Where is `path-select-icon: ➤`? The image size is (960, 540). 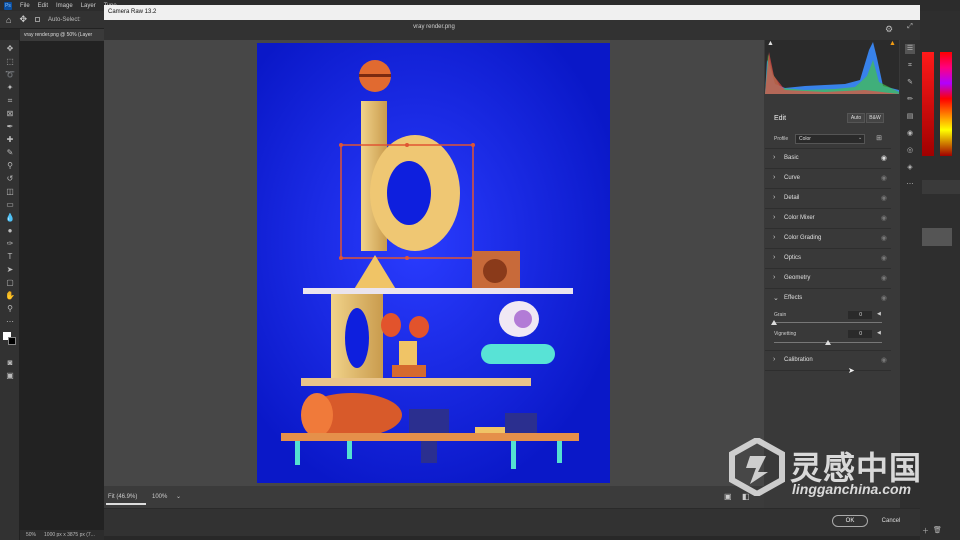 path-select-icon: ➤ is located at coordinates (10, 270).